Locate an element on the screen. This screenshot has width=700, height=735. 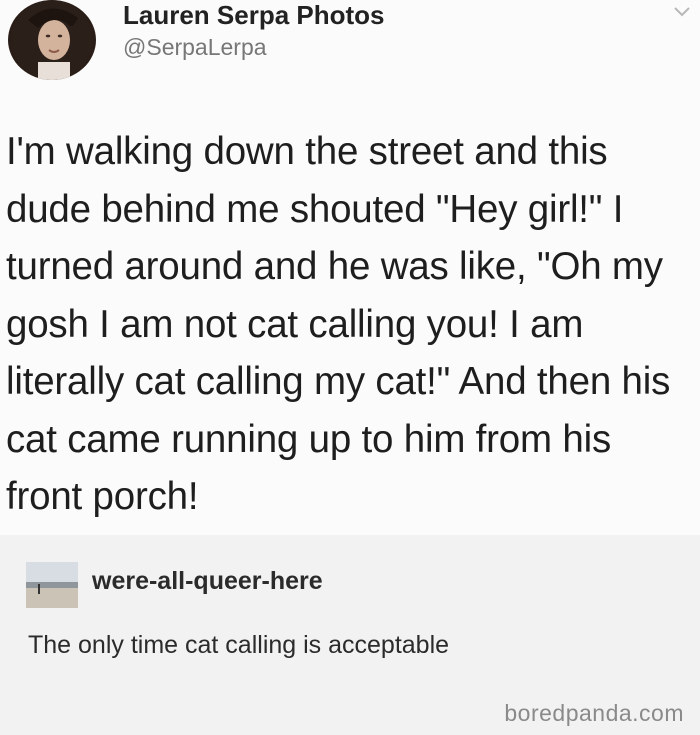
reblog-avatar is located at coordinates (52, 585).